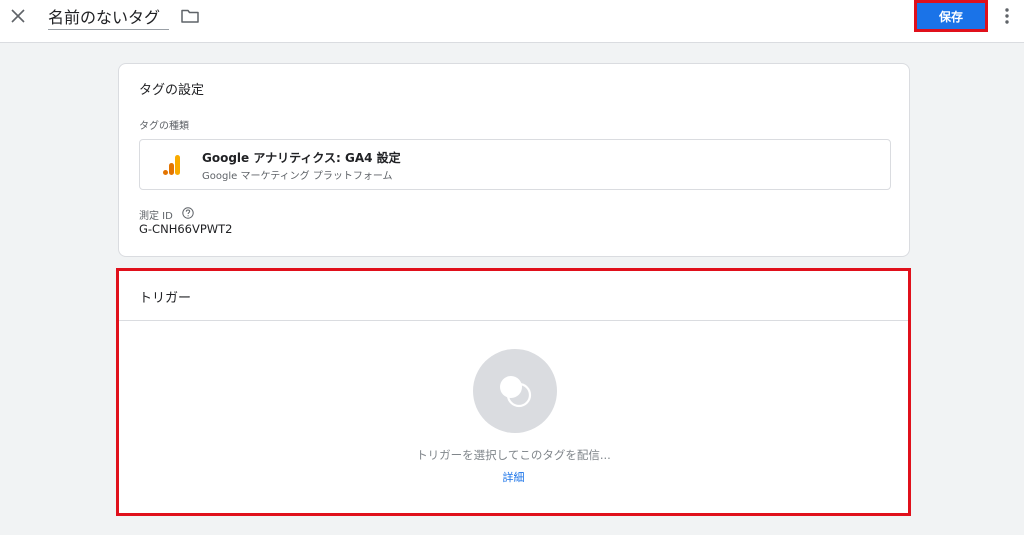 The image size is (1024, 535). I want to click on tag-settings-title: タグの設定, so click(172, 90).